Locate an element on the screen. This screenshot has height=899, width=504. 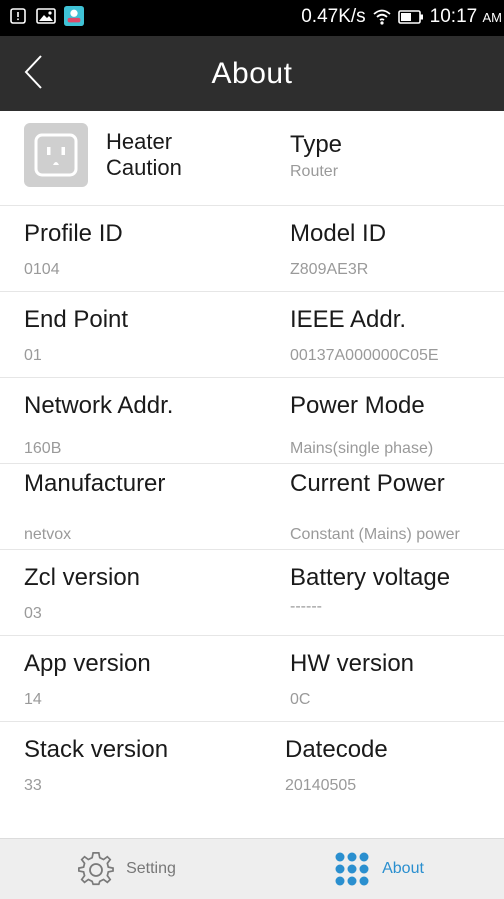
device-name: Heater Caution is located at coordinates (144, 154).